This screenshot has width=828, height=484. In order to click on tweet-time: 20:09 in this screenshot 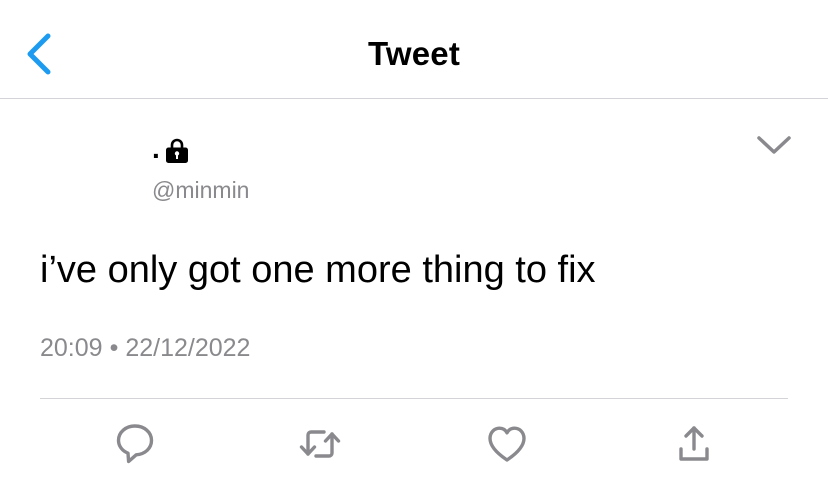, I will do `click(71, 348)`.